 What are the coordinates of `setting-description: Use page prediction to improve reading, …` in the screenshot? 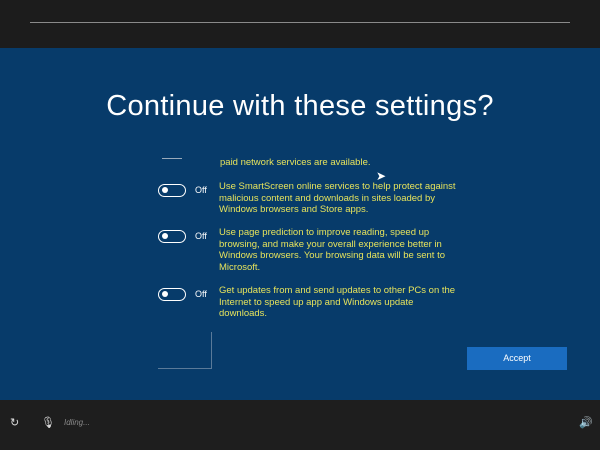 It's located at (332, 250).